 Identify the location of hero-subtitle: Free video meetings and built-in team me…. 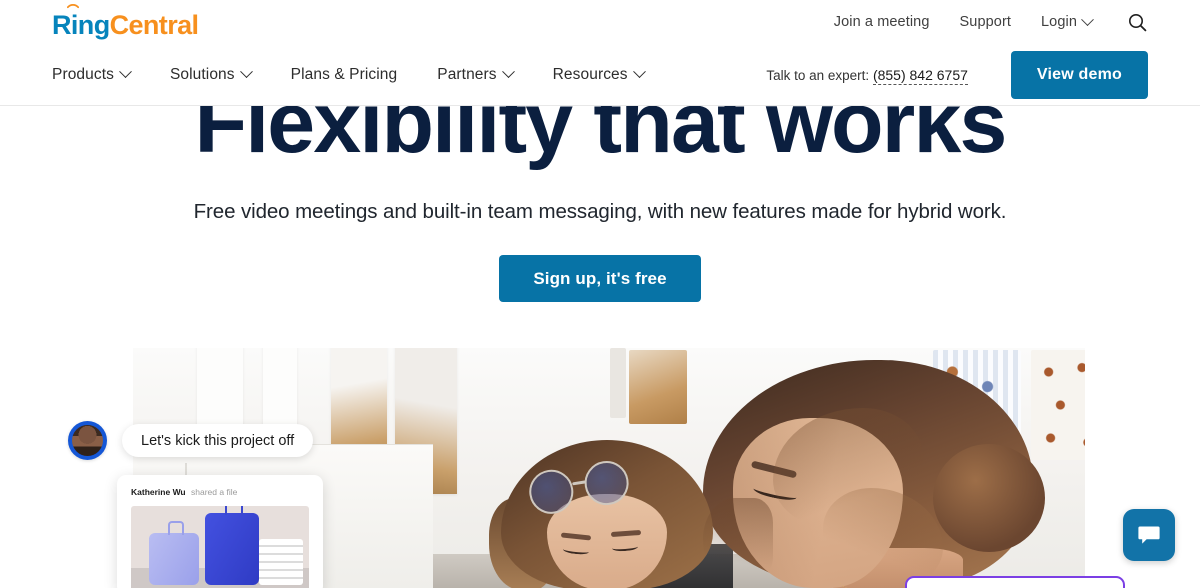
(600, 211).